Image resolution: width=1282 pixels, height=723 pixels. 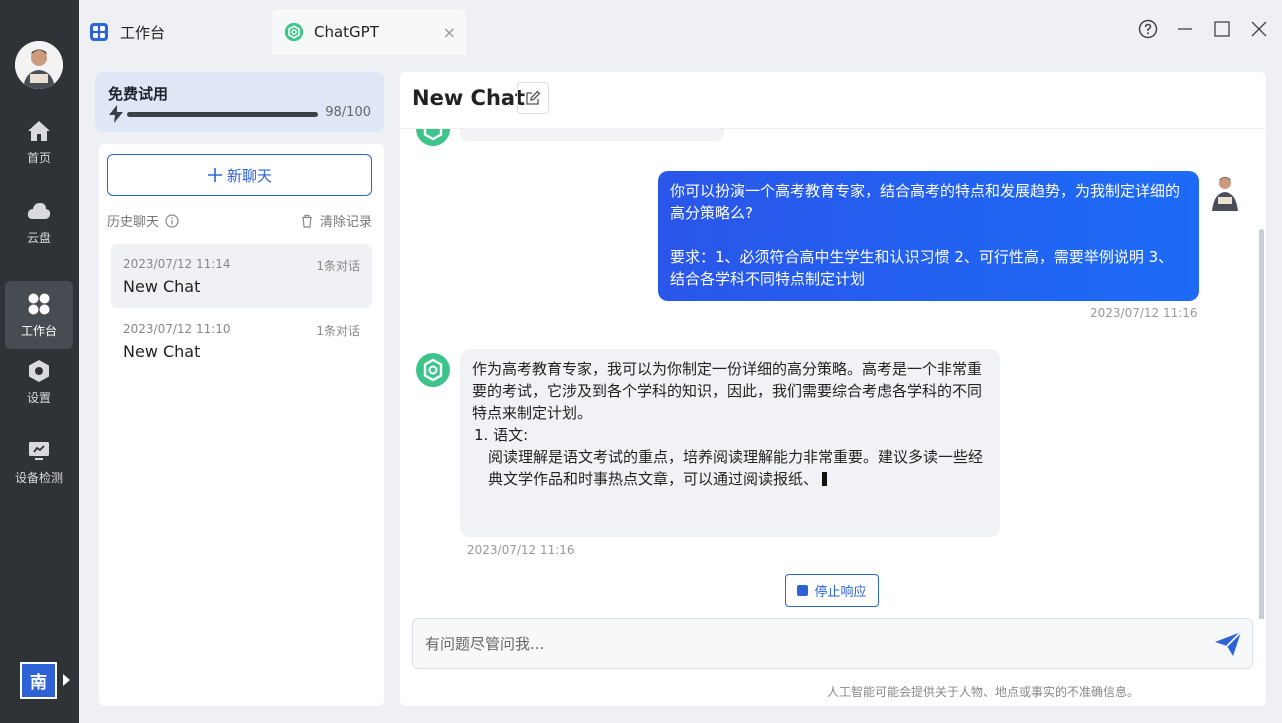 I want to click on home-icon, so click(x=39, y=130).